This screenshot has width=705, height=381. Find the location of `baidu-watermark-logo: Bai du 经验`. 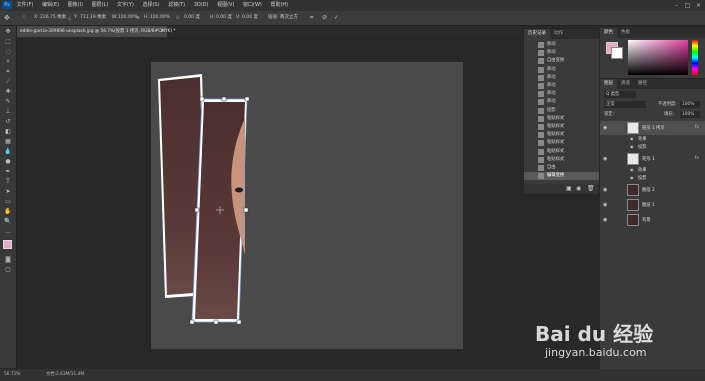

baidu-watermark-logo: Bai du 经验 is located at coordinates (594, 334).